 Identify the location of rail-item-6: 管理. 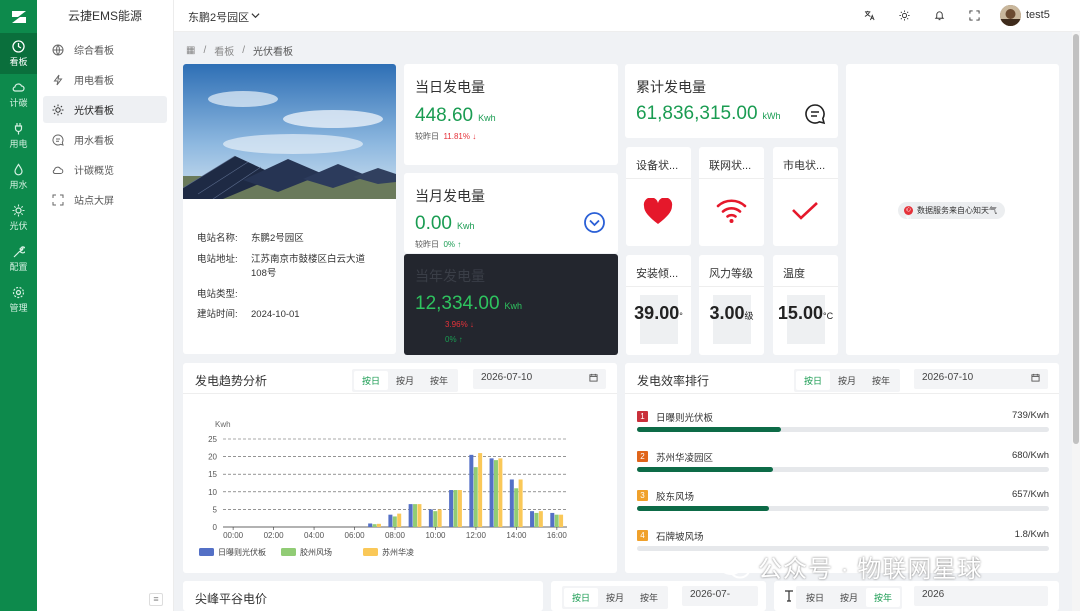
(18, 299).